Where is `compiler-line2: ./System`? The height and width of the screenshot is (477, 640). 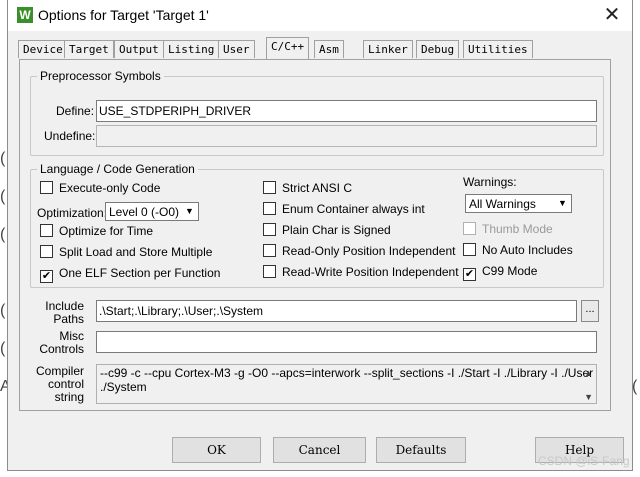 compiler-line2: ./System is located at coordinates (123, 387).